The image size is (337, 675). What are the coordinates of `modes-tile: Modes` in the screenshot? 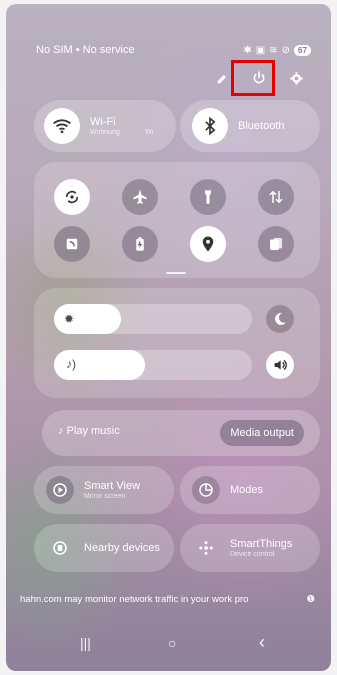 It's located at (250, 490).